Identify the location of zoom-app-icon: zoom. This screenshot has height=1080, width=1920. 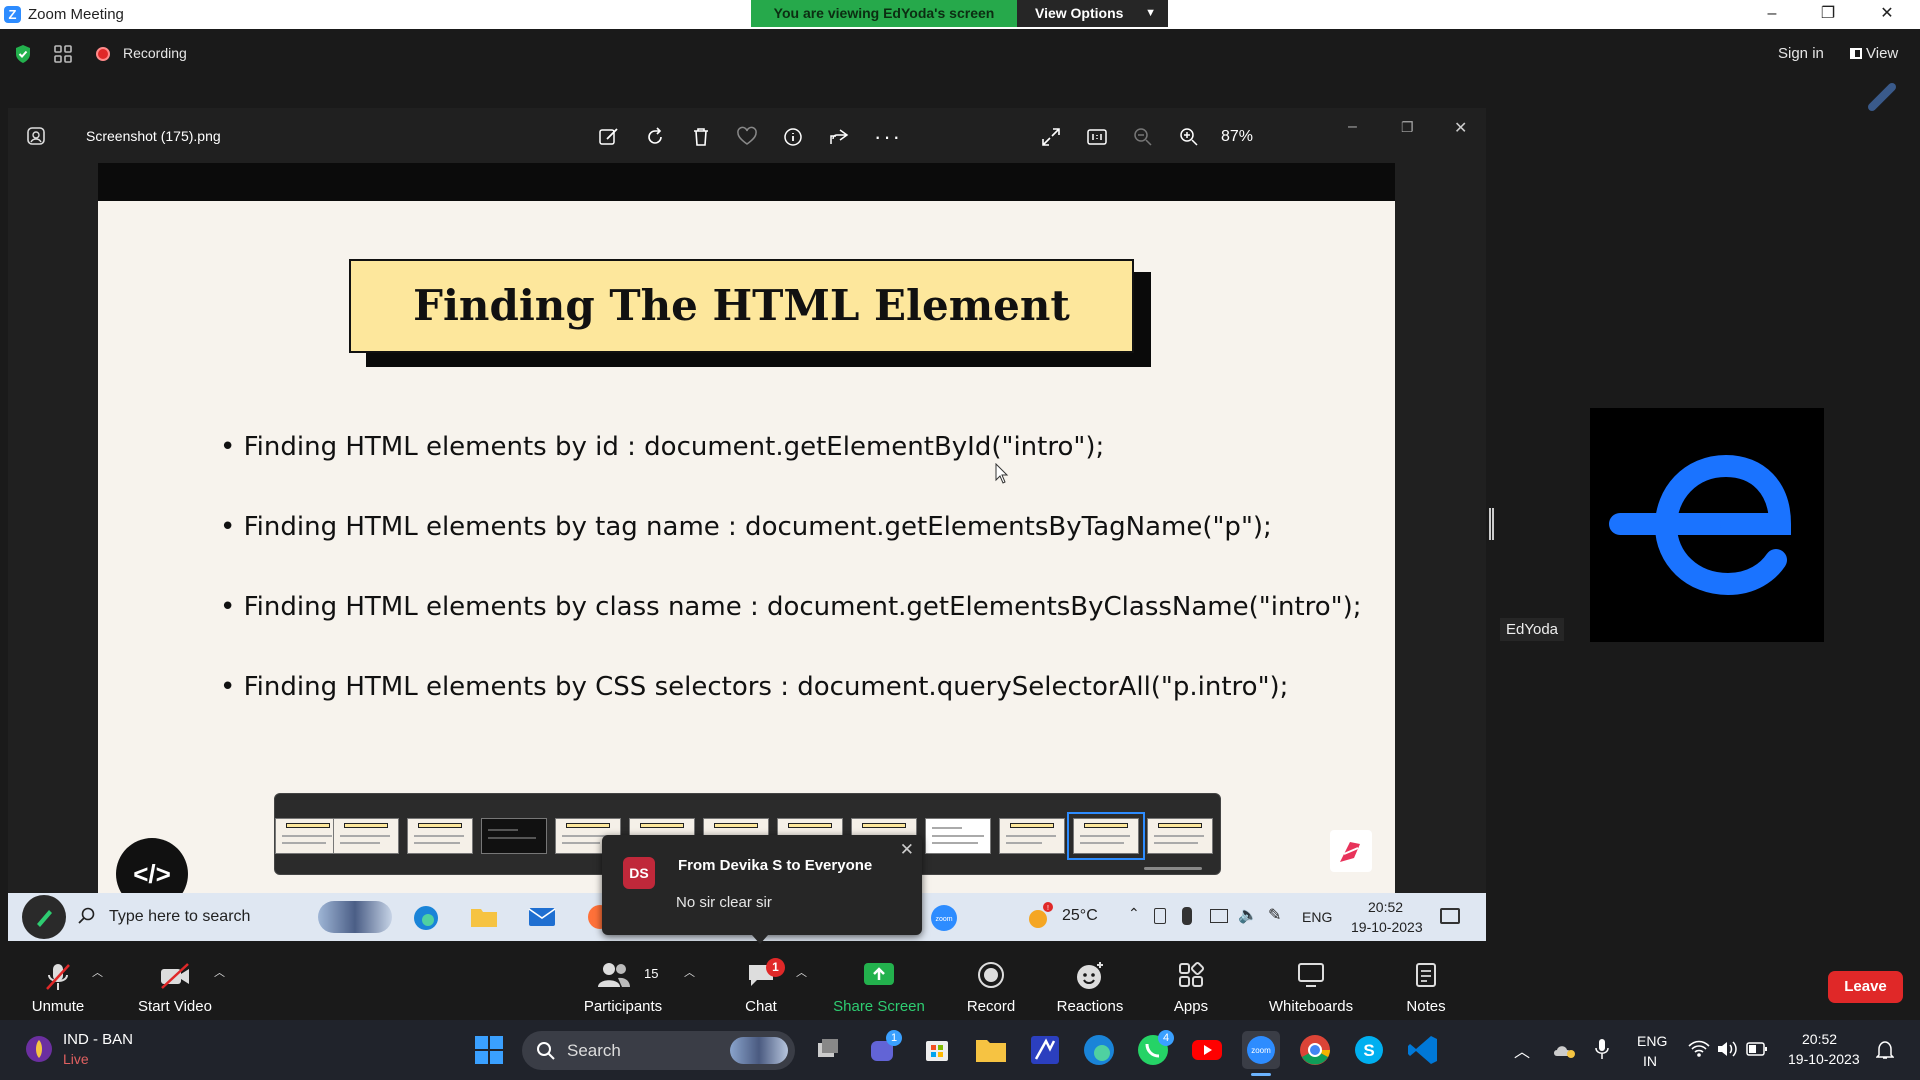
(1261, 1050).